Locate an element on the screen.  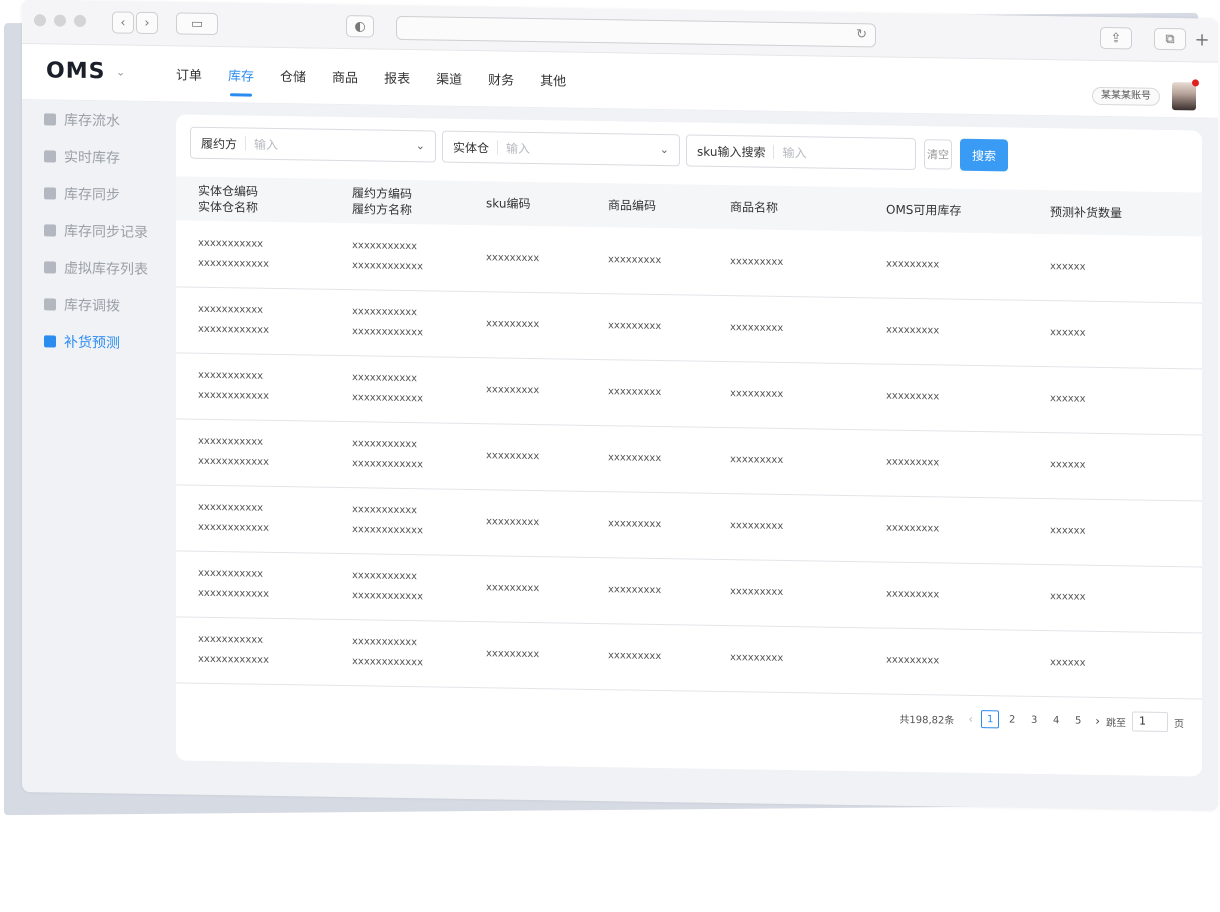
close-window-dot is located at coordinates (40, 20).